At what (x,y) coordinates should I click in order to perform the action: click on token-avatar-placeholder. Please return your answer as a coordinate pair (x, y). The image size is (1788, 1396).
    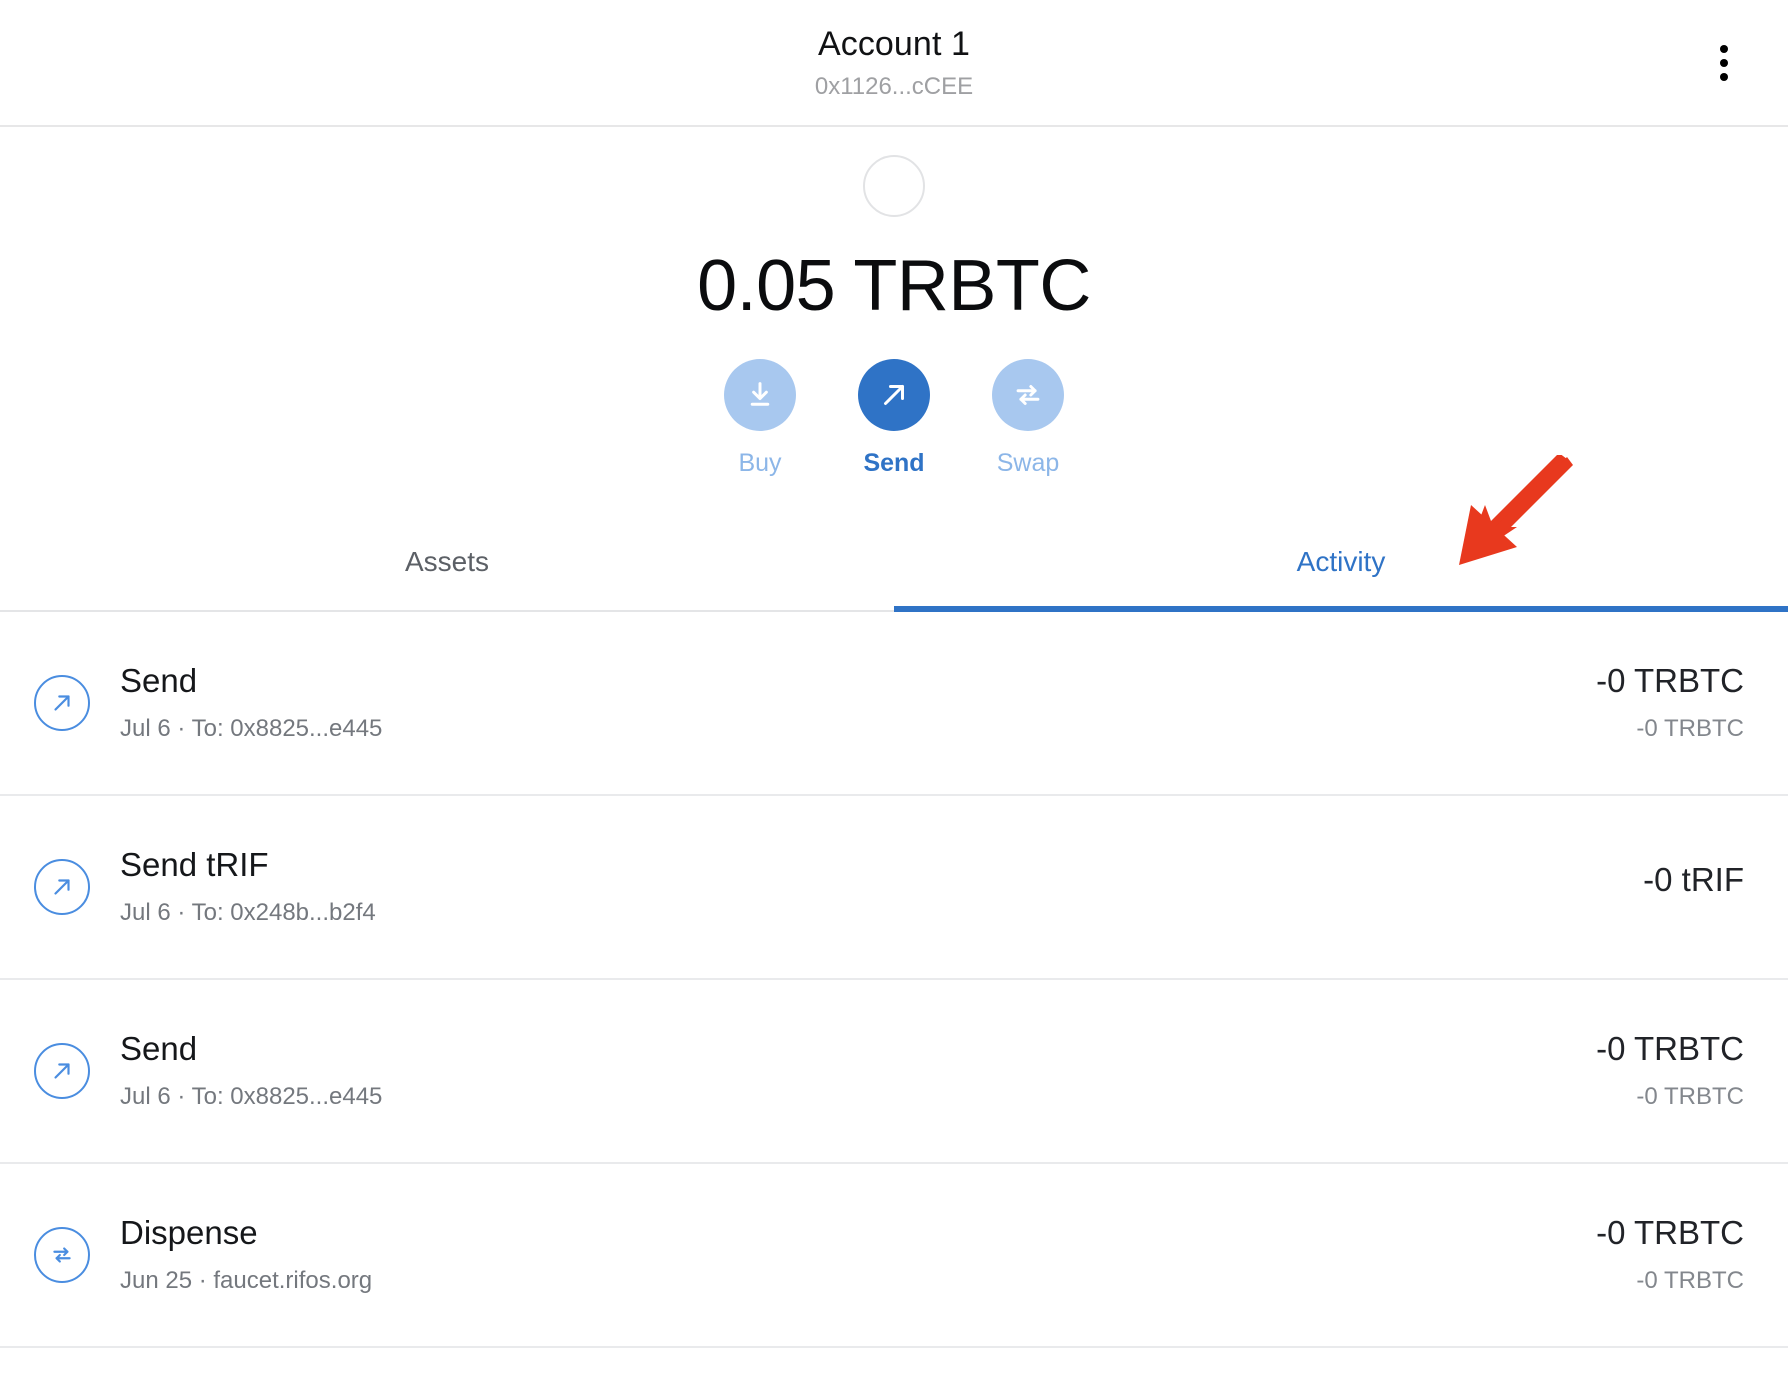
    Looking at the image, I should click on (894, 186).